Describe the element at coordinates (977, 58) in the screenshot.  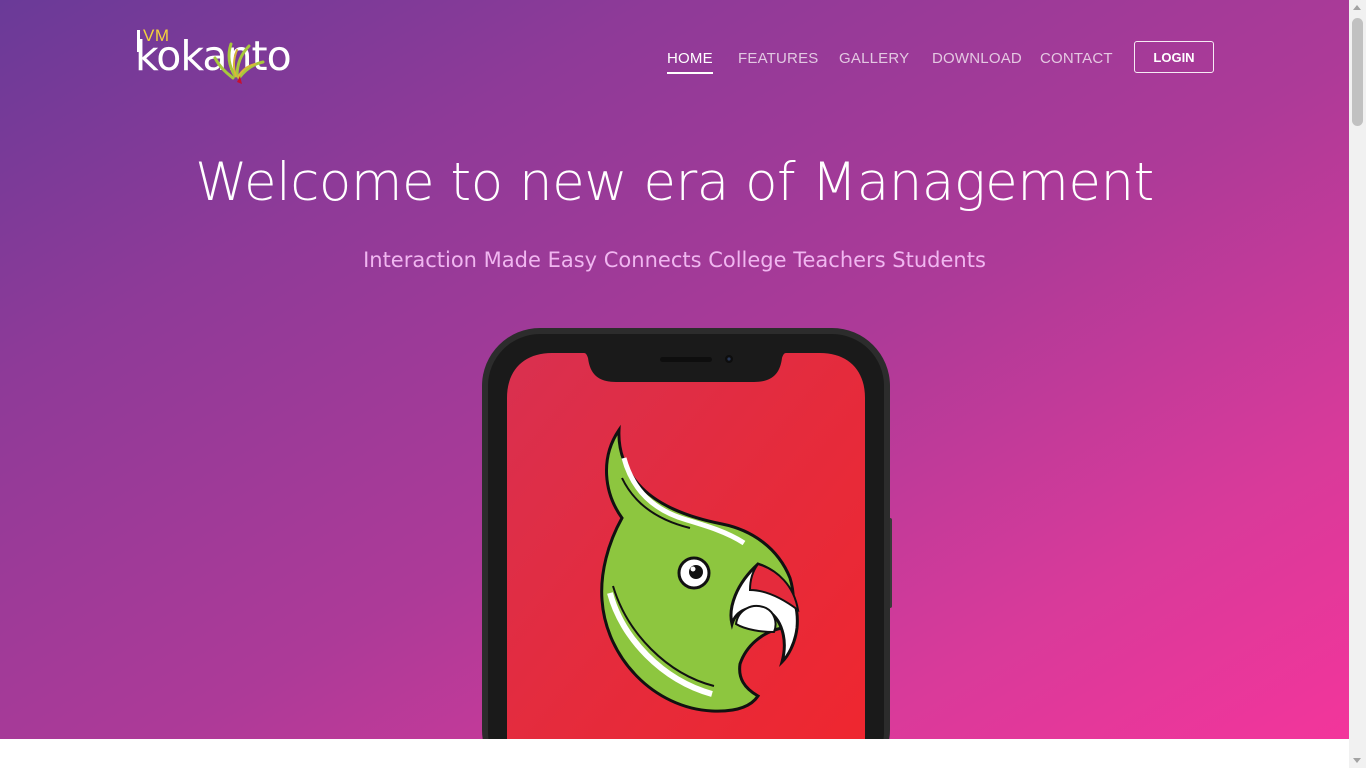
I see `nav-download: DOWNLOAD` at that location.